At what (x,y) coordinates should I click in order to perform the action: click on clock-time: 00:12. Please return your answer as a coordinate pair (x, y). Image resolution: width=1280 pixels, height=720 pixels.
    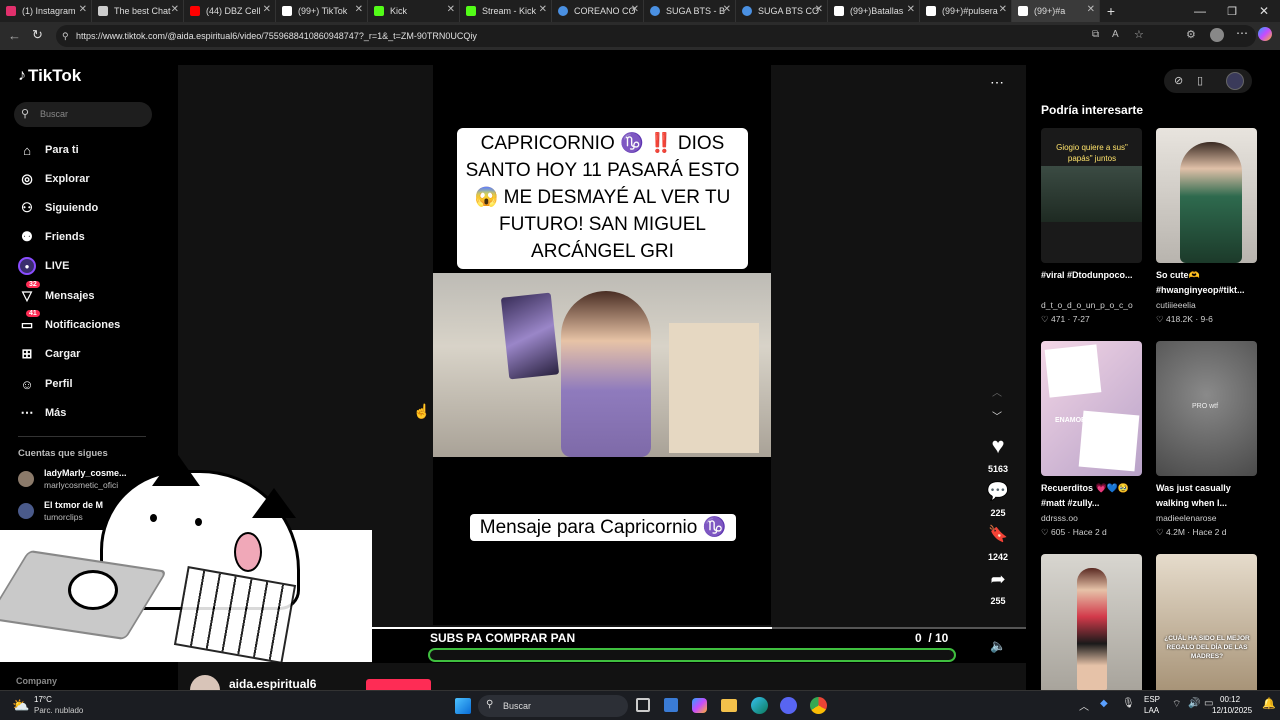
    Looking at the image, I should click on (1230, 699).